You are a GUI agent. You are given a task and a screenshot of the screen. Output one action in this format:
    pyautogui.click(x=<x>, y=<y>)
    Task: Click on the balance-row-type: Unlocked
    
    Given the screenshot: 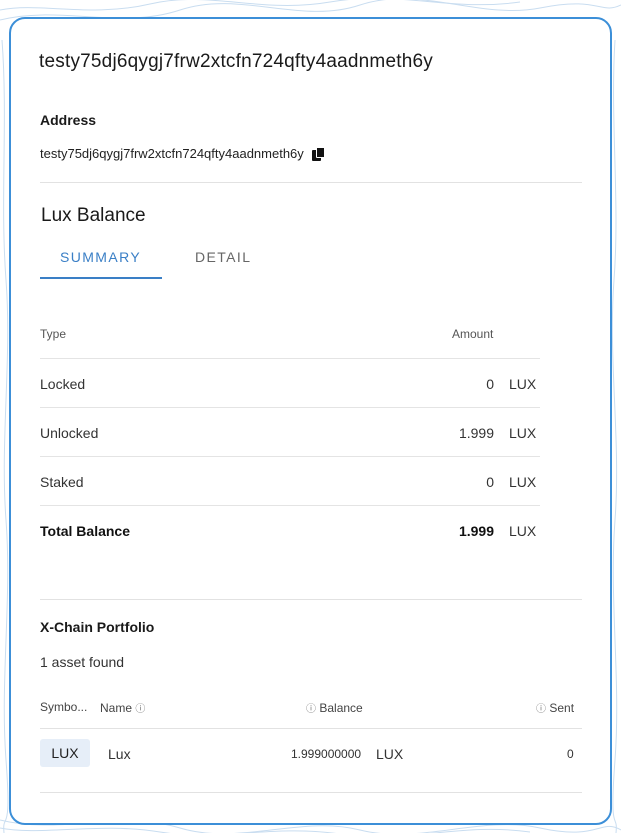 What is the action you would take?
    pyautogui.click(x=69, y=433)
    